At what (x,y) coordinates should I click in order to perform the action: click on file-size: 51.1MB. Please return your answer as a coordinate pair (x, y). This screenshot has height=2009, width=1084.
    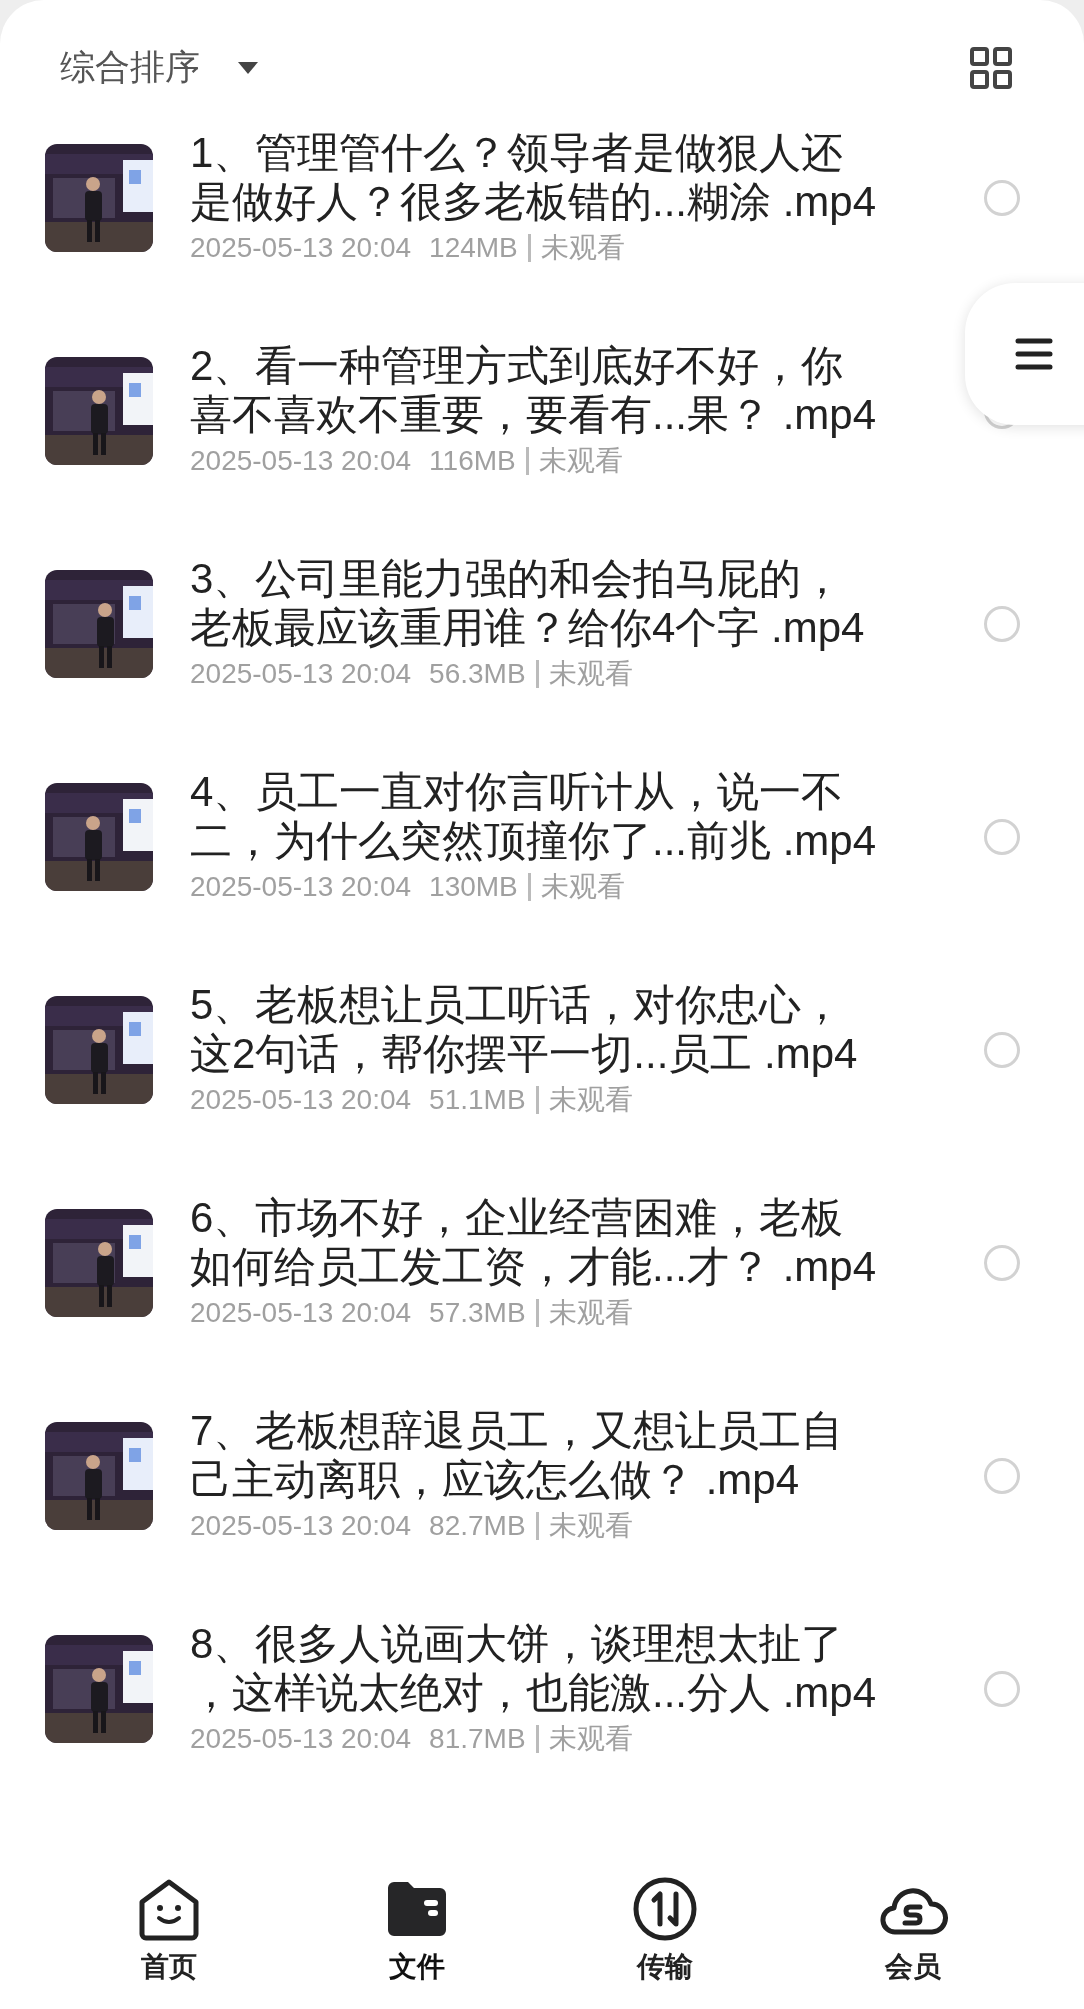
    Looking at the image, I should click on (477, 1099).